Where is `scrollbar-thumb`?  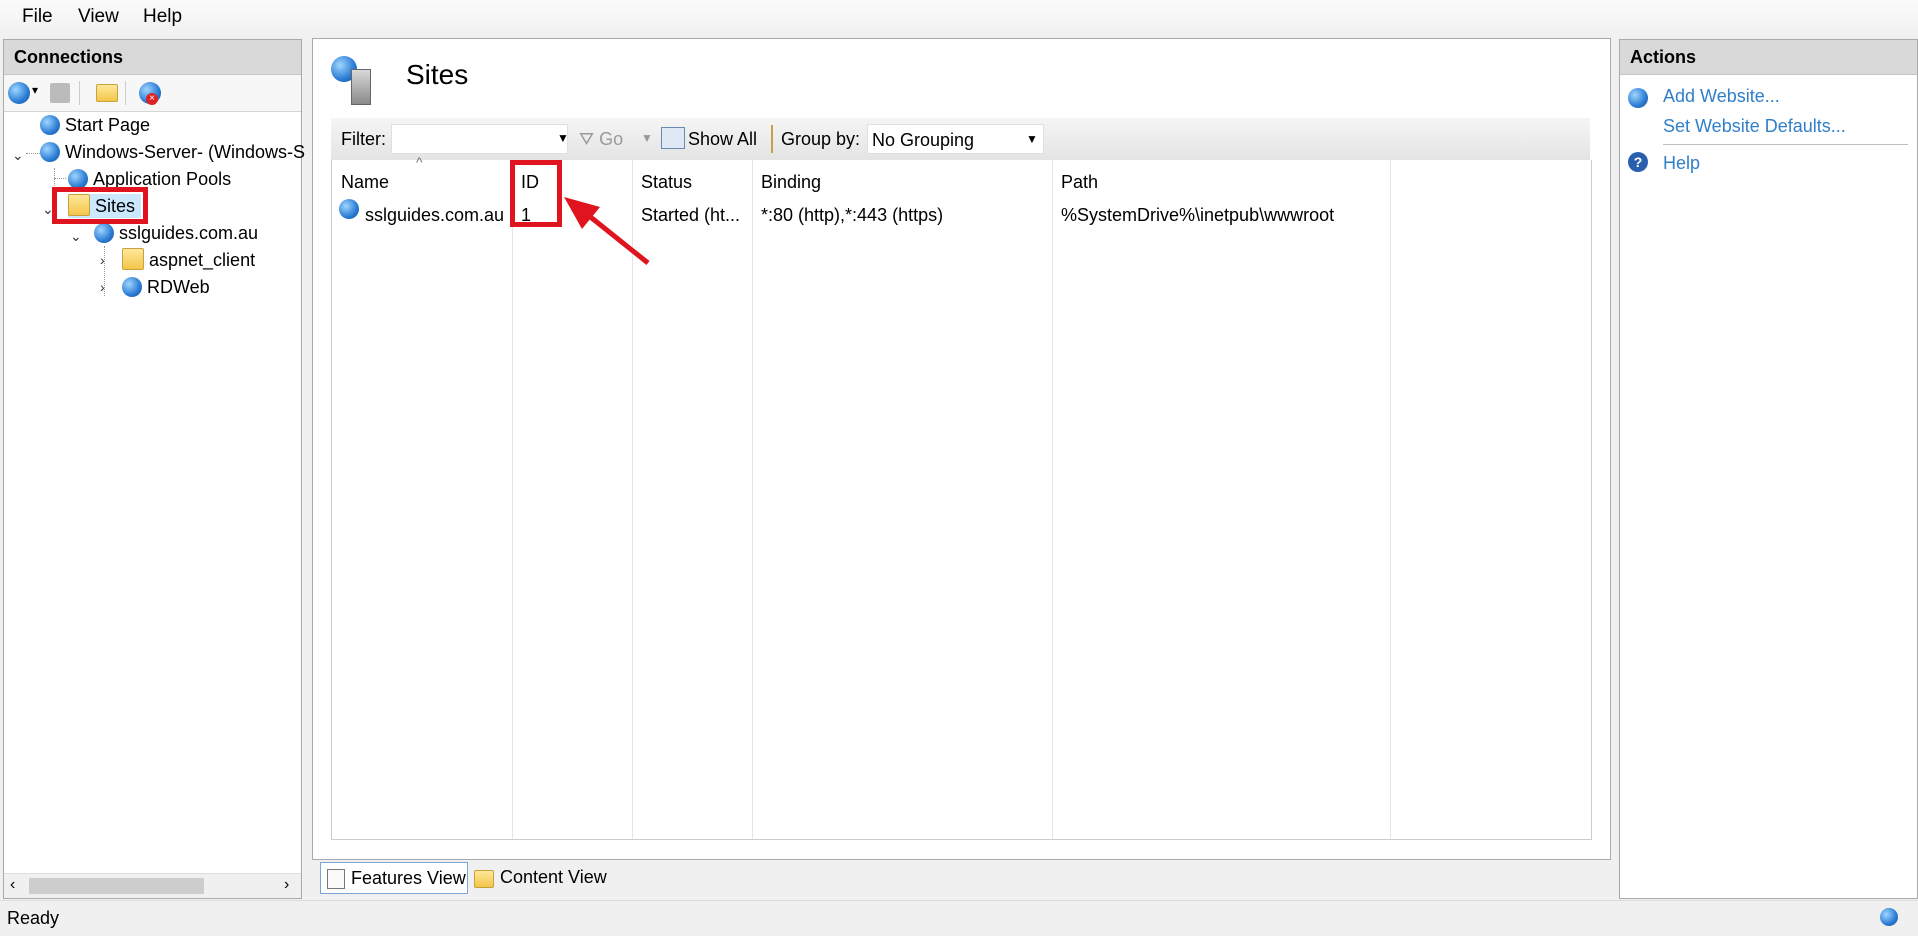
scrollbar-thumb is located at coordinates (116, 886).